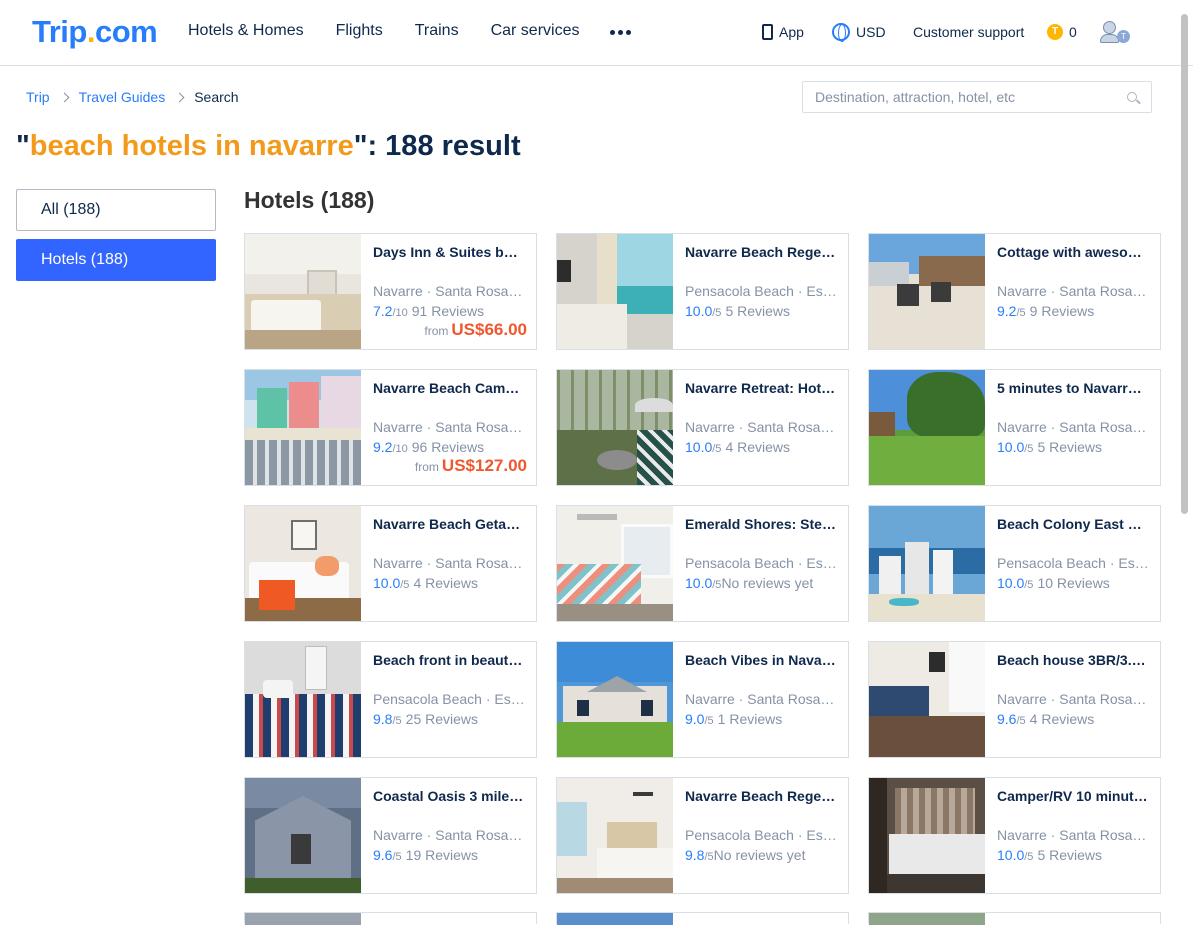  Describe the element at coordinates (859, 32) in the screenshot. I see `currency-selector: USD` at that location.